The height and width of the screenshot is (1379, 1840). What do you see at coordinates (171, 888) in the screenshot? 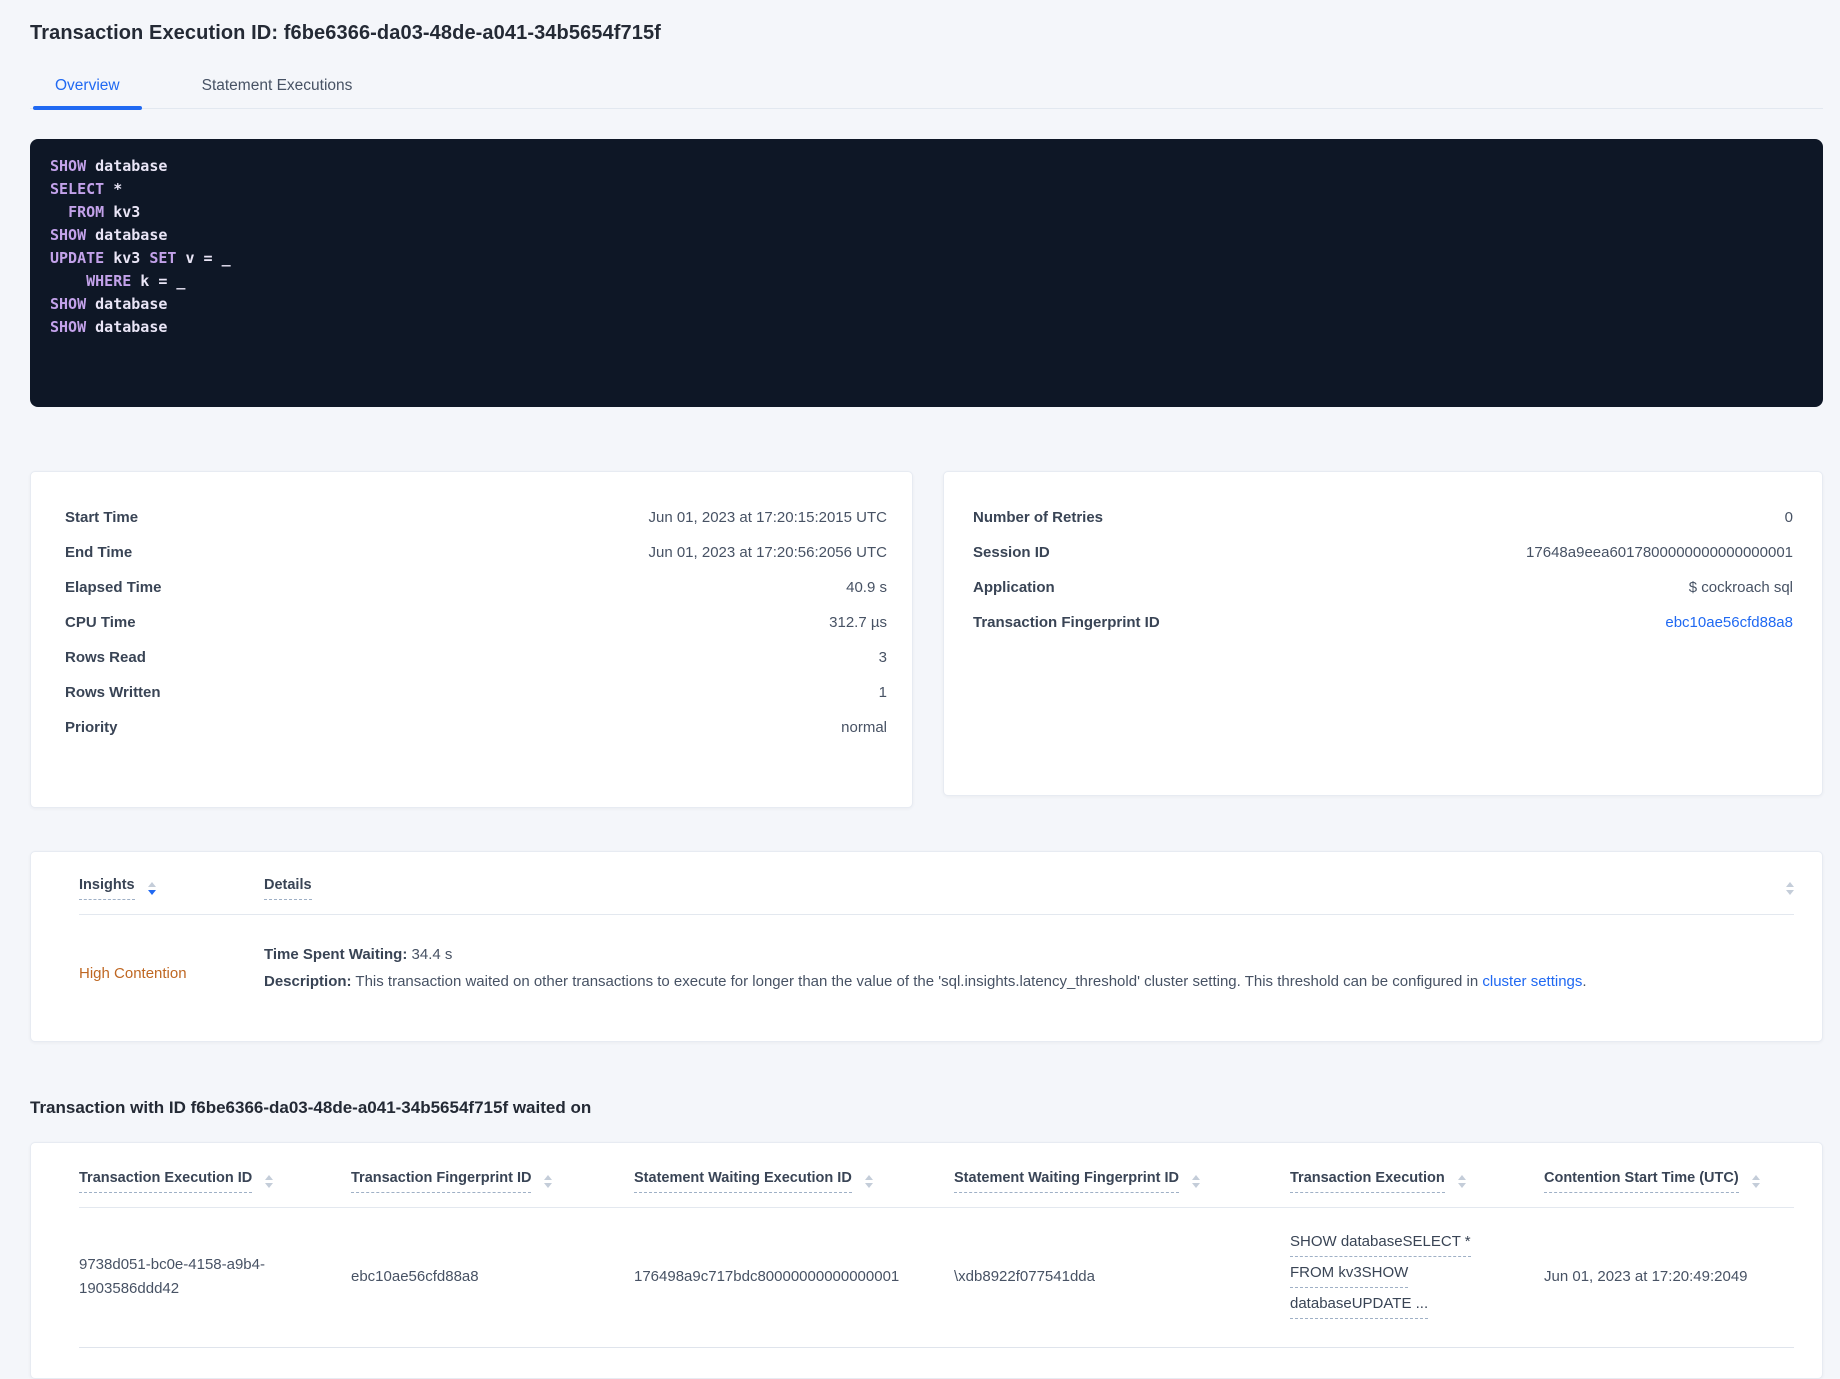
I see `insights-column-header: Insights` at bounding box center [171, 888].